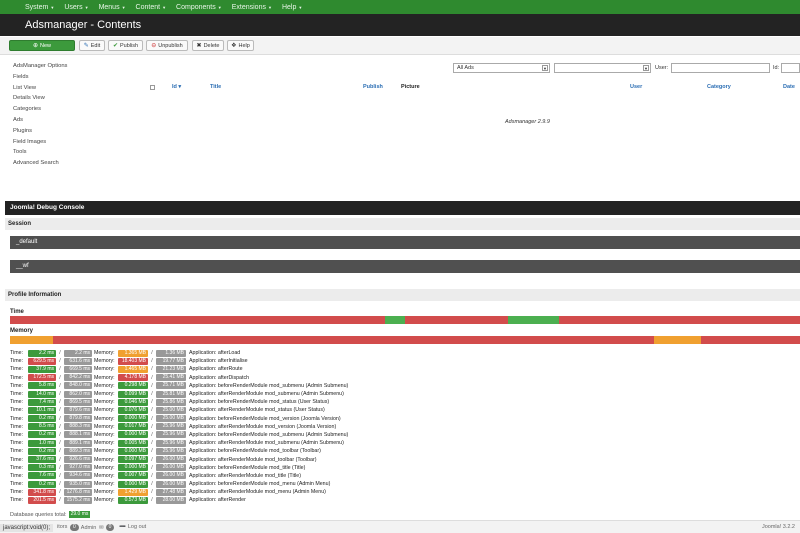  What do you see at coordinates (78, 484) in the screenshot?
I see `time-total-badge: 935.0 ms` at bounding box center [78, 484].